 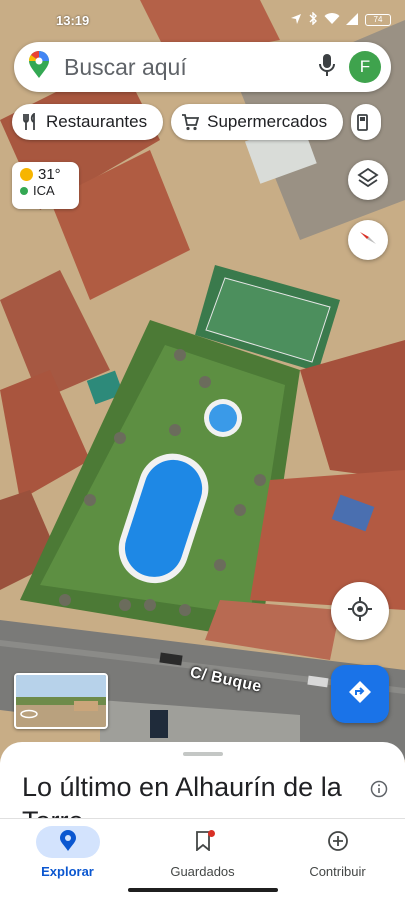 I want to click on account-avatar: F, so click(x=365, y=67).